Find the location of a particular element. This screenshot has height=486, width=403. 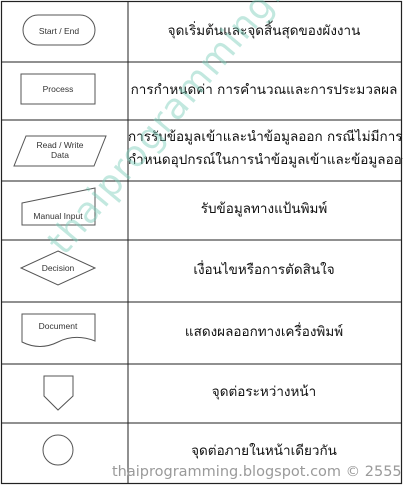

on-page-connector-symbol is located at coordinates (58, 450).